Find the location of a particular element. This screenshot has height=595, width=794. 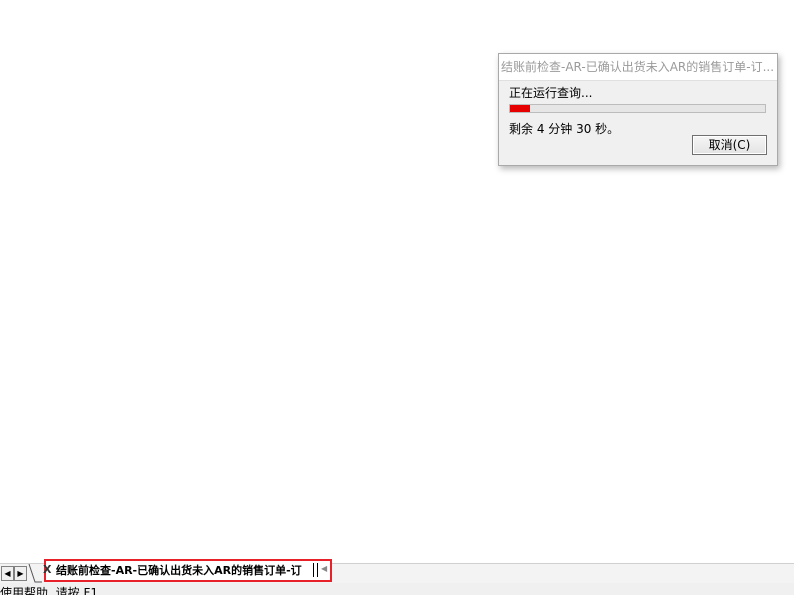

triangle-right-icon: ▶ is located at coordinates (20, 573).